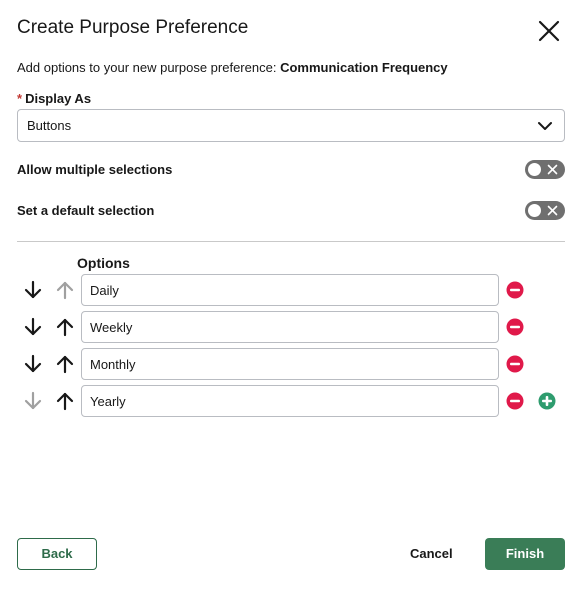 This screenshot has height=596, width=582. Describe the element at coordinates (49, 125) in the screenshot. I see `display-as-value: Buttons` at that location.